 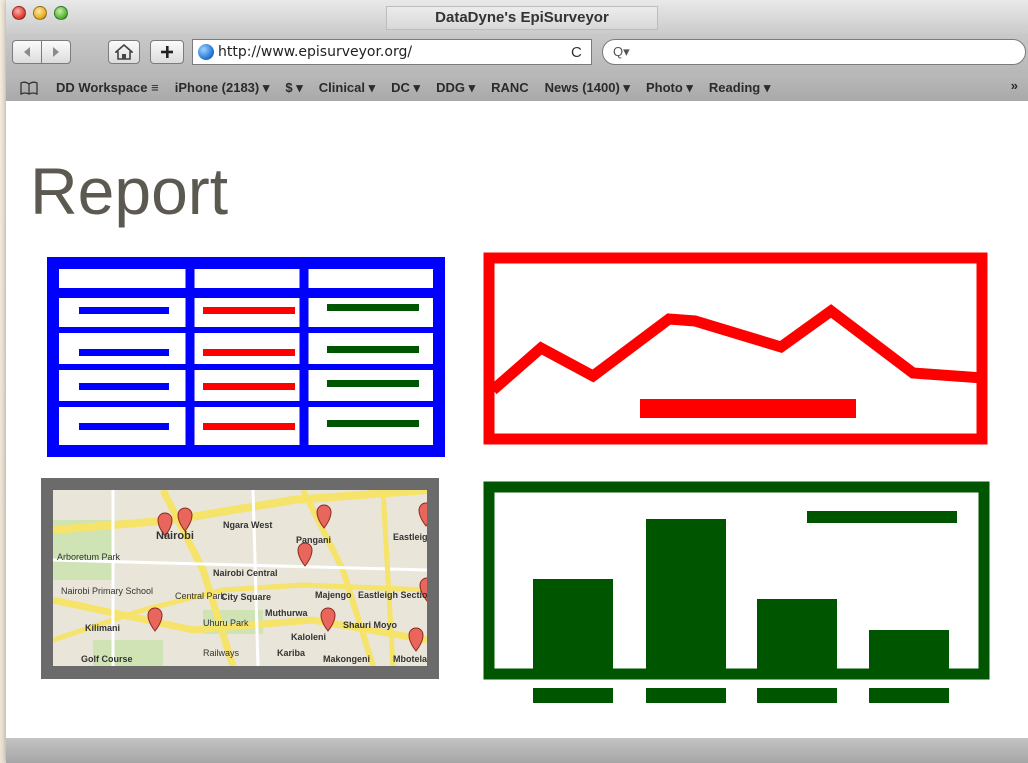 I want to click on forward-button, so click(x=56, y=52).